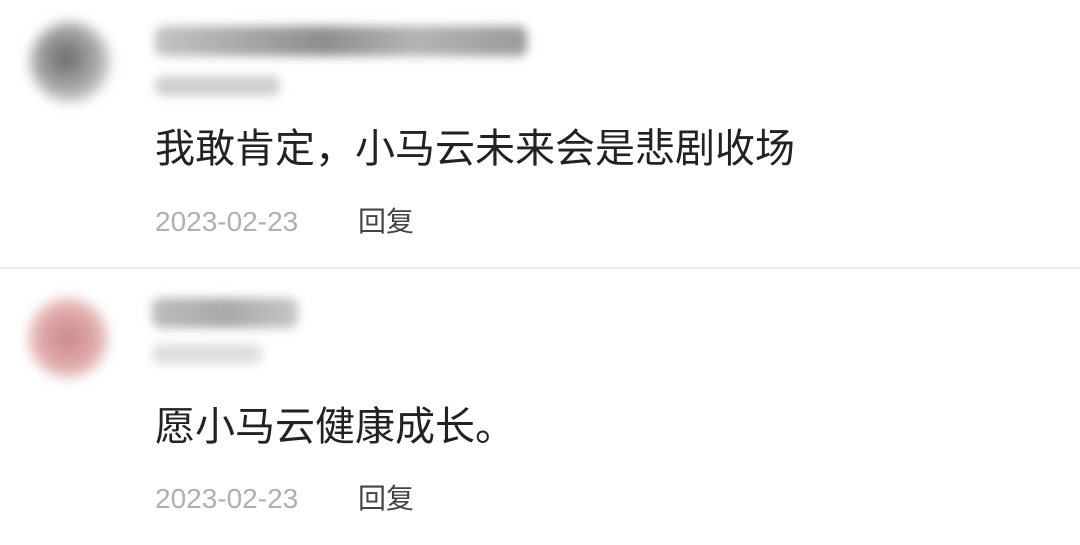 This screenshot has width=1080, height=545. I want to click on comment-text: 愿小马云健康成长。, so click(335, 427).